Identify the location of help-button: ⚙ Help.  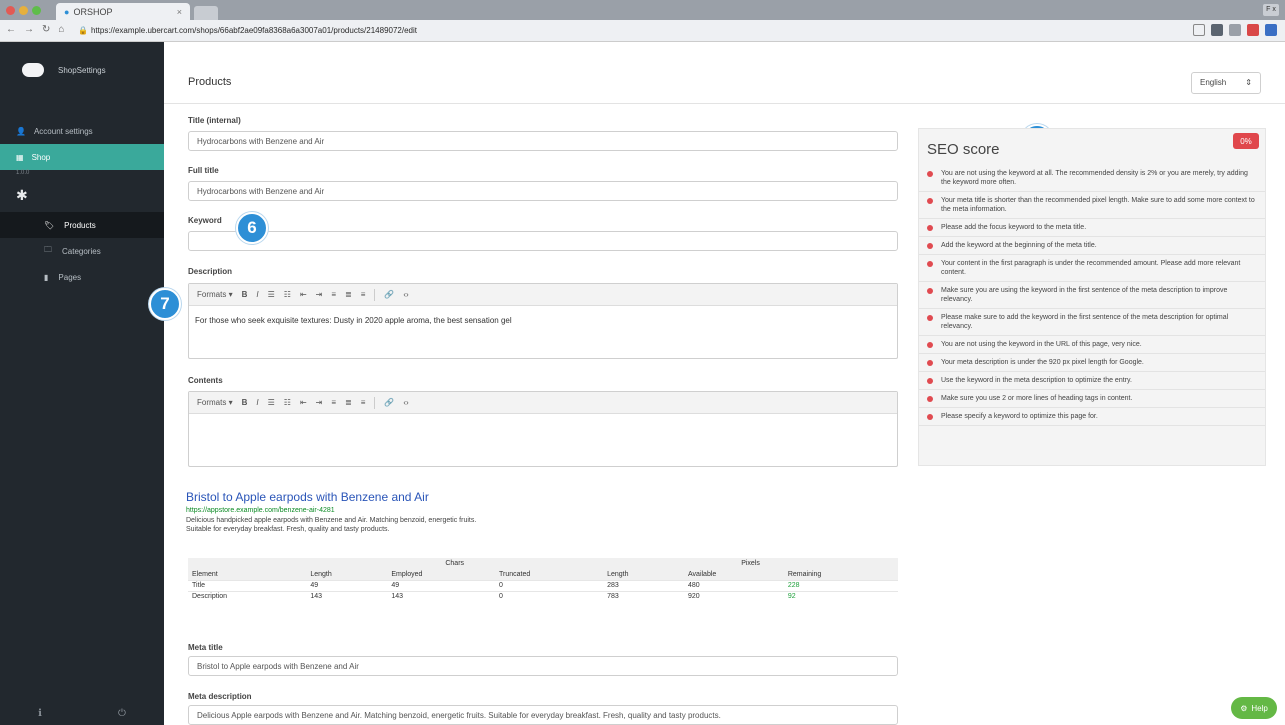
(1254, 708).